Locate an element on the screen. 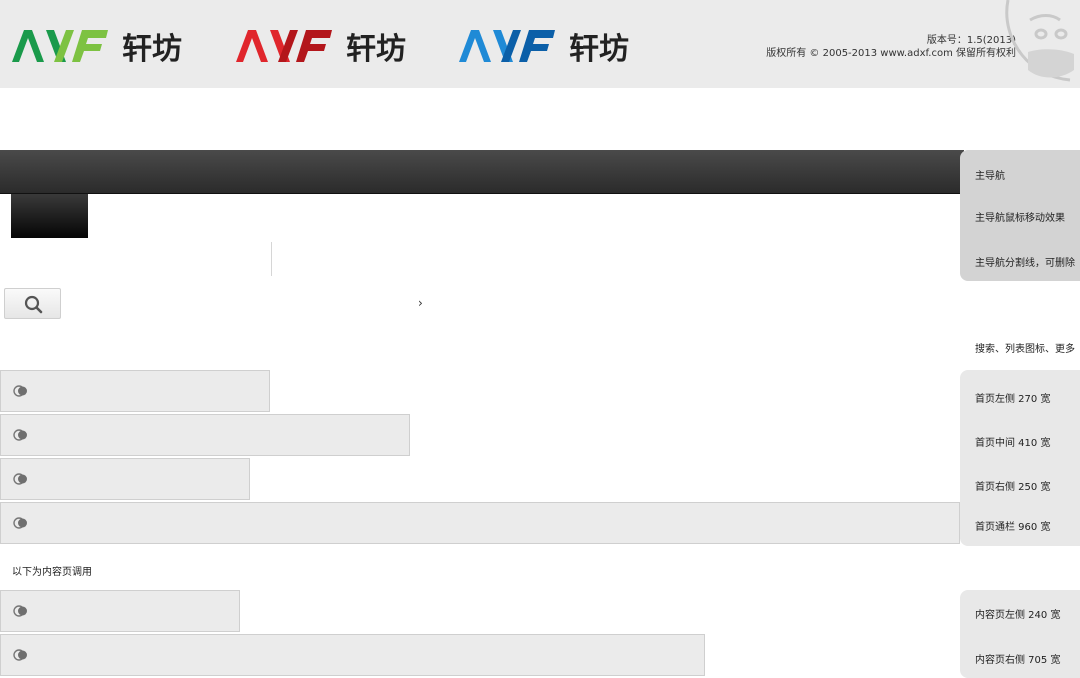 The width and height of the screenshot is (1080, 678). logo-cn-text: 轩坊 is located at coordinates (152, 49).